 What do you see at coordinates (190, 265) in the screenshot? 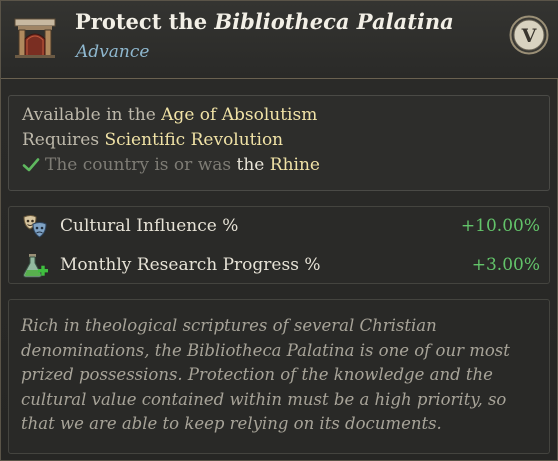
I see `modifier-label: Monthly Research Progress %` at bounding box center [190, 265].